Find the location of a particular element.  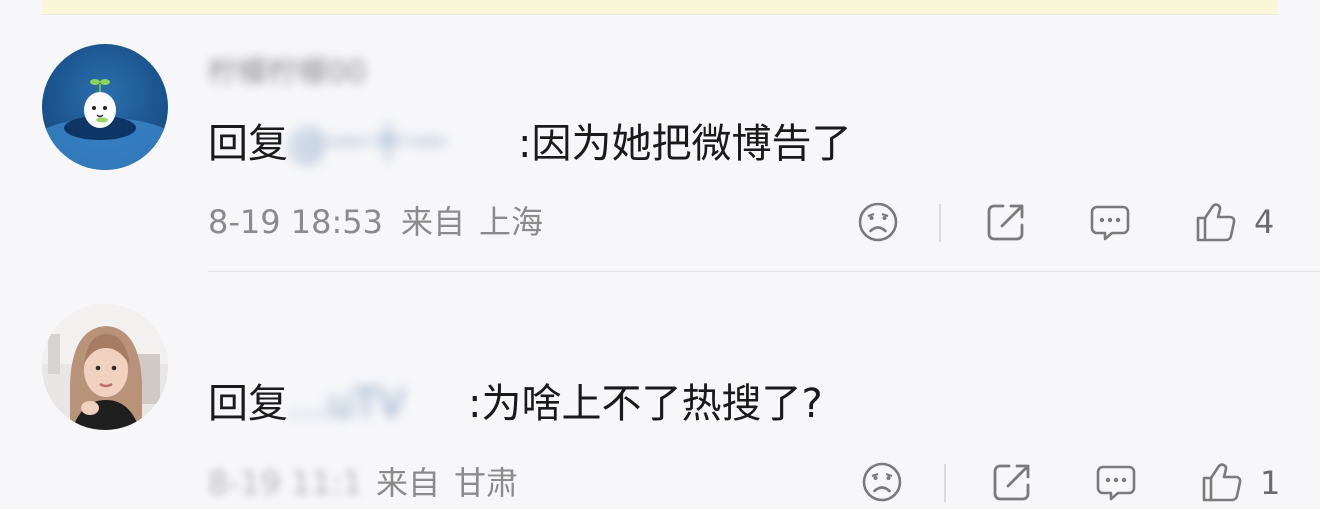

comment-meta: 8-19 18:53 来自 上海 is located at coordinates (375, 222).